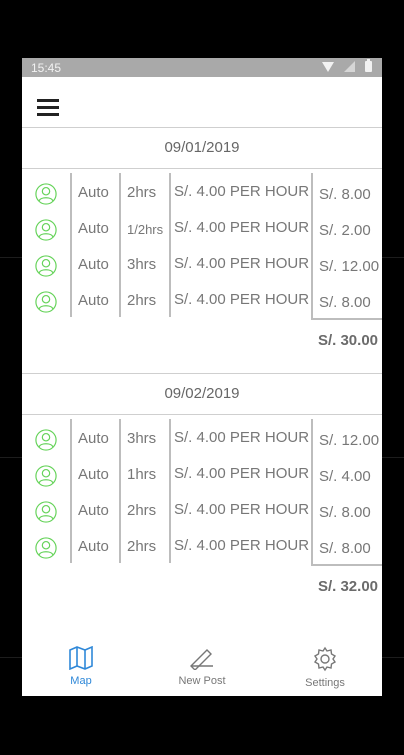 This screenshot has height=755, width=404. Describe the element at coordinates (202, 394) in the screenshot. I see `date-header: 09/02/2019` at that location.